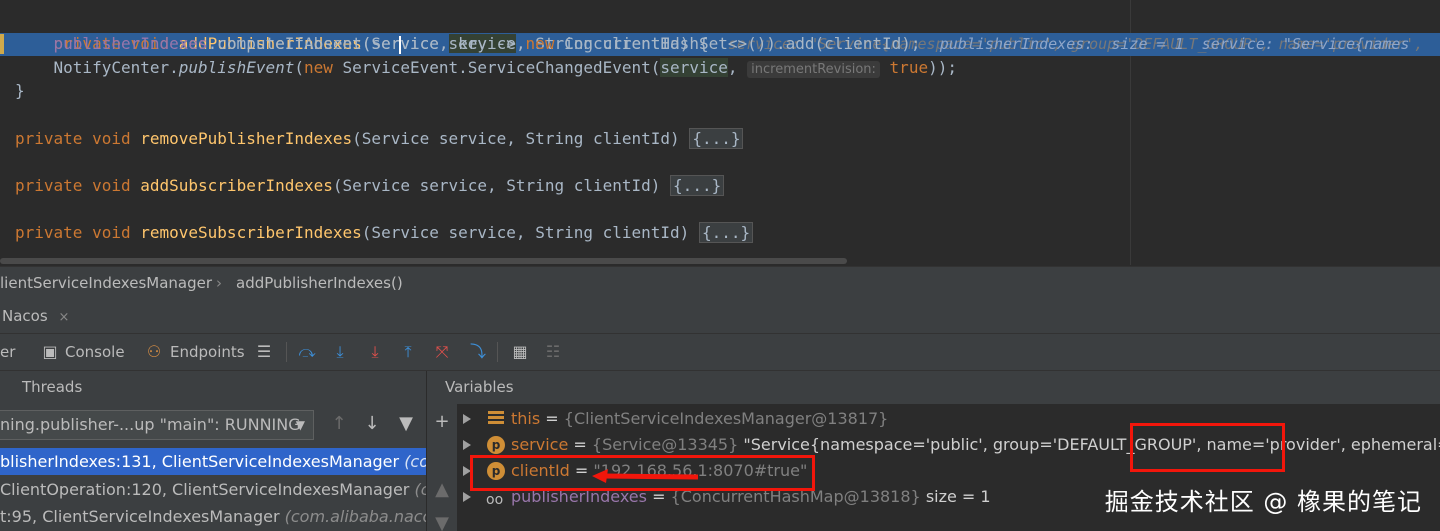 This screenshot has width=1440, height=531. I want to click on threads-title: Threads, so click(52, 387).